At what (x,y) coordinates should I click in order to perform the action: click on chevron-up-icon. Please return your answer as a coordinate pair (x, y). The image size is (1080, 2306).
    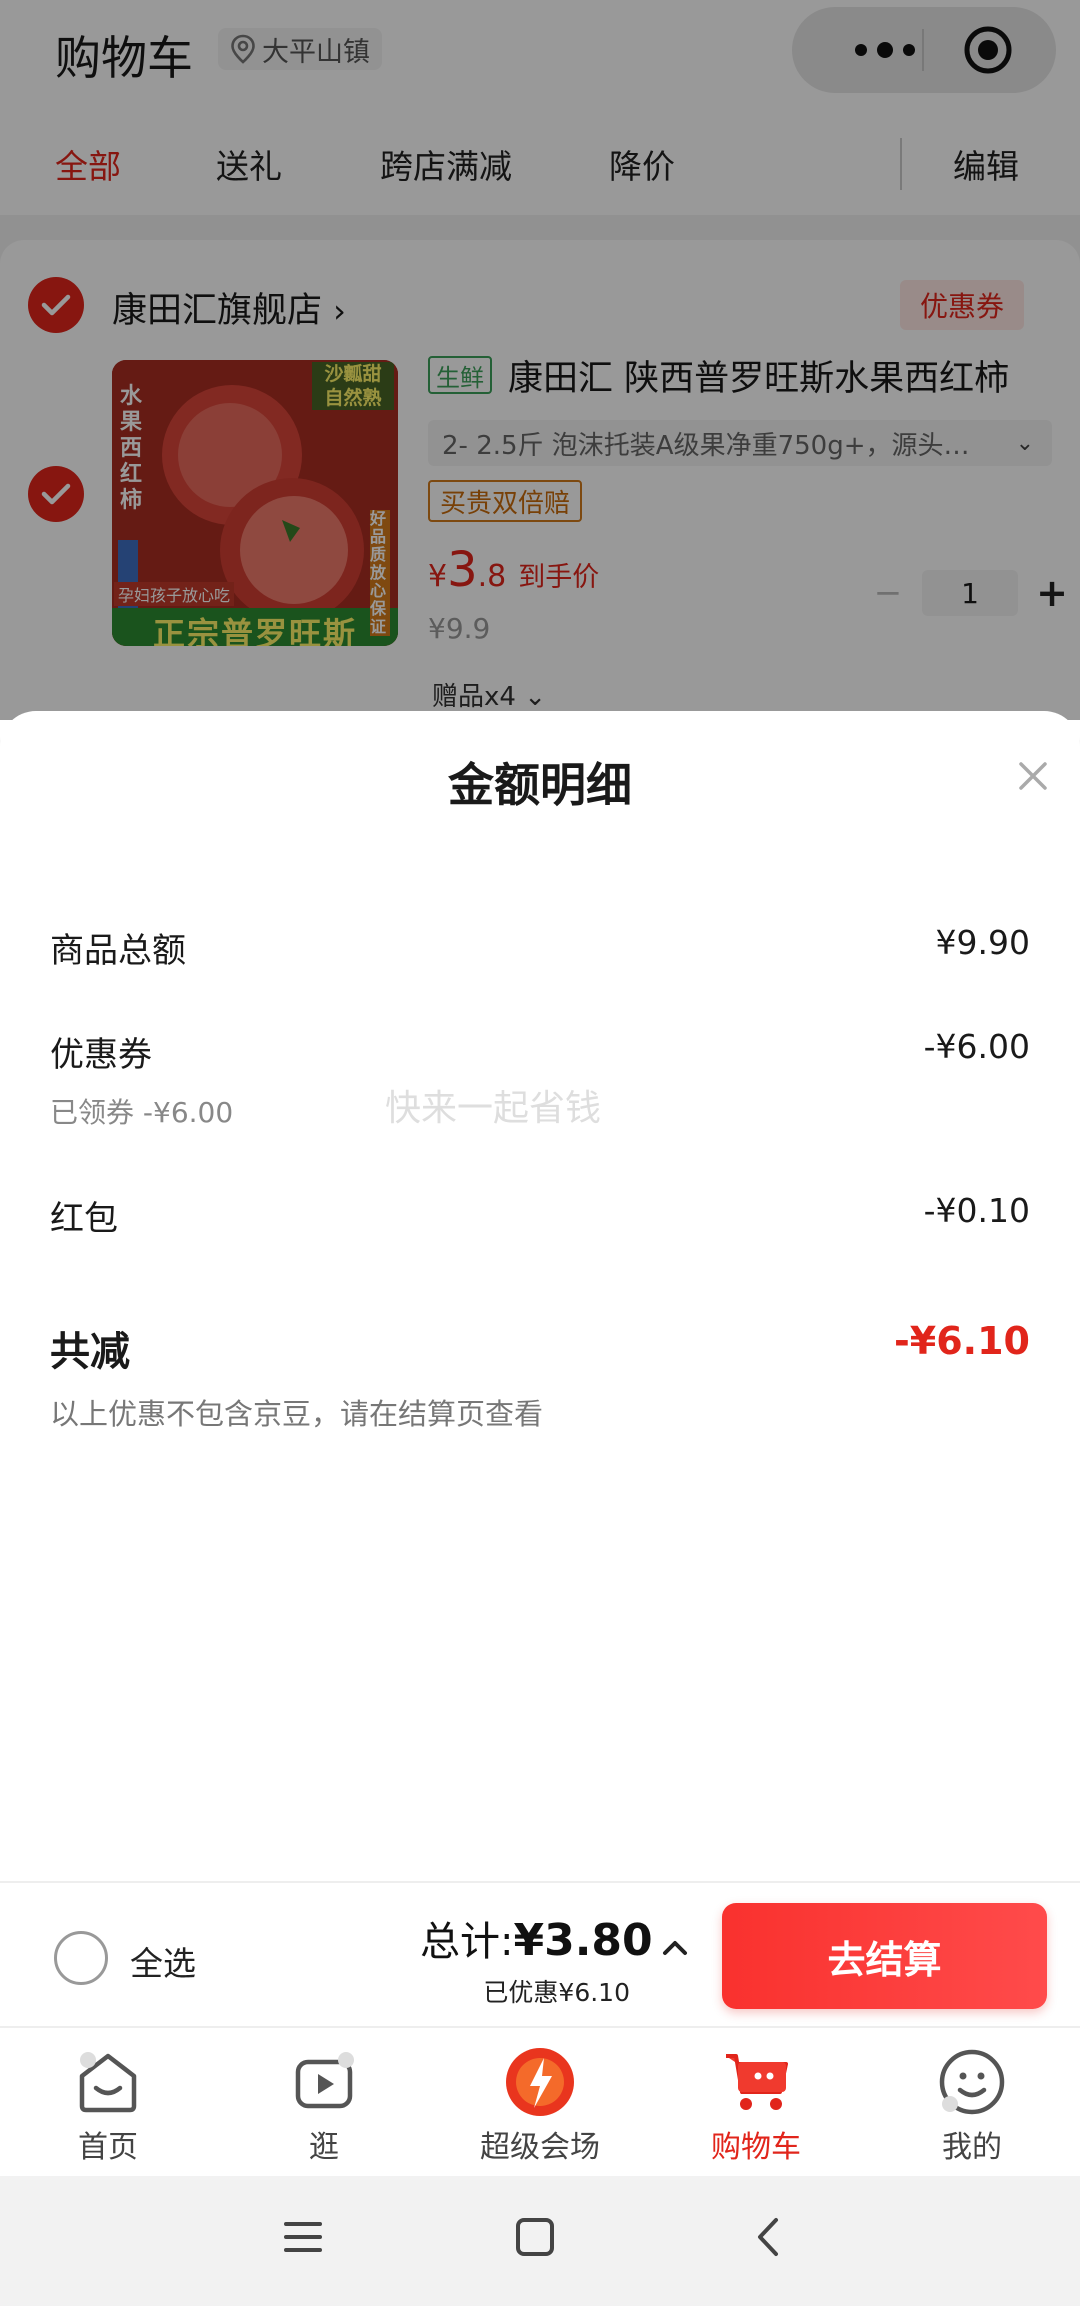
    Looking at the image, I should click on (675, 1948).